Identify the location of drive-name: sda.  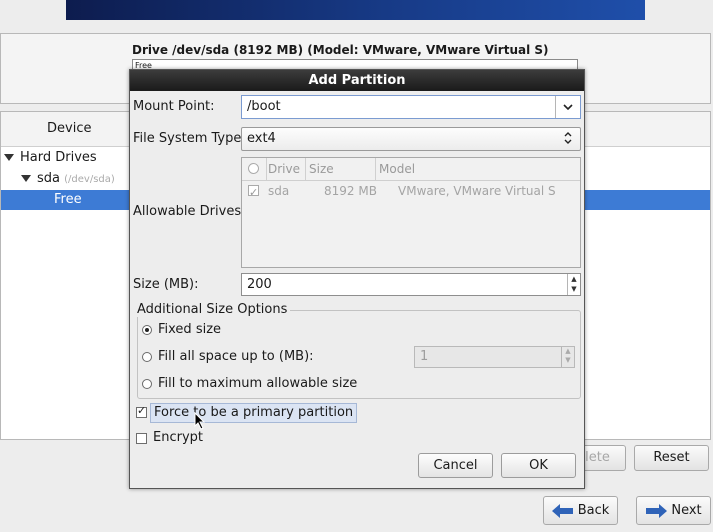
(279, 191).